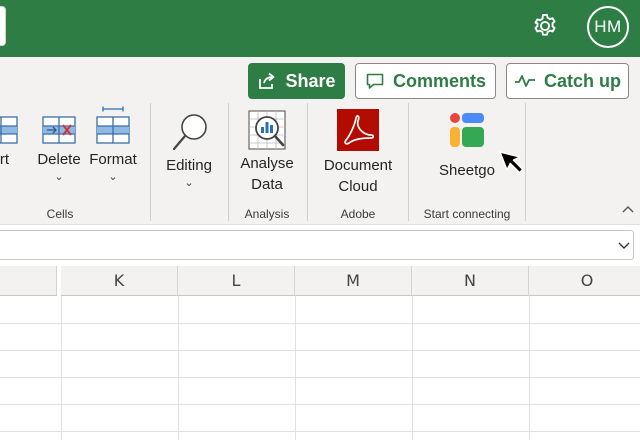  Describe the element at coordinates (375, 81) in the screenshot. I see `comment-icon` at that location.